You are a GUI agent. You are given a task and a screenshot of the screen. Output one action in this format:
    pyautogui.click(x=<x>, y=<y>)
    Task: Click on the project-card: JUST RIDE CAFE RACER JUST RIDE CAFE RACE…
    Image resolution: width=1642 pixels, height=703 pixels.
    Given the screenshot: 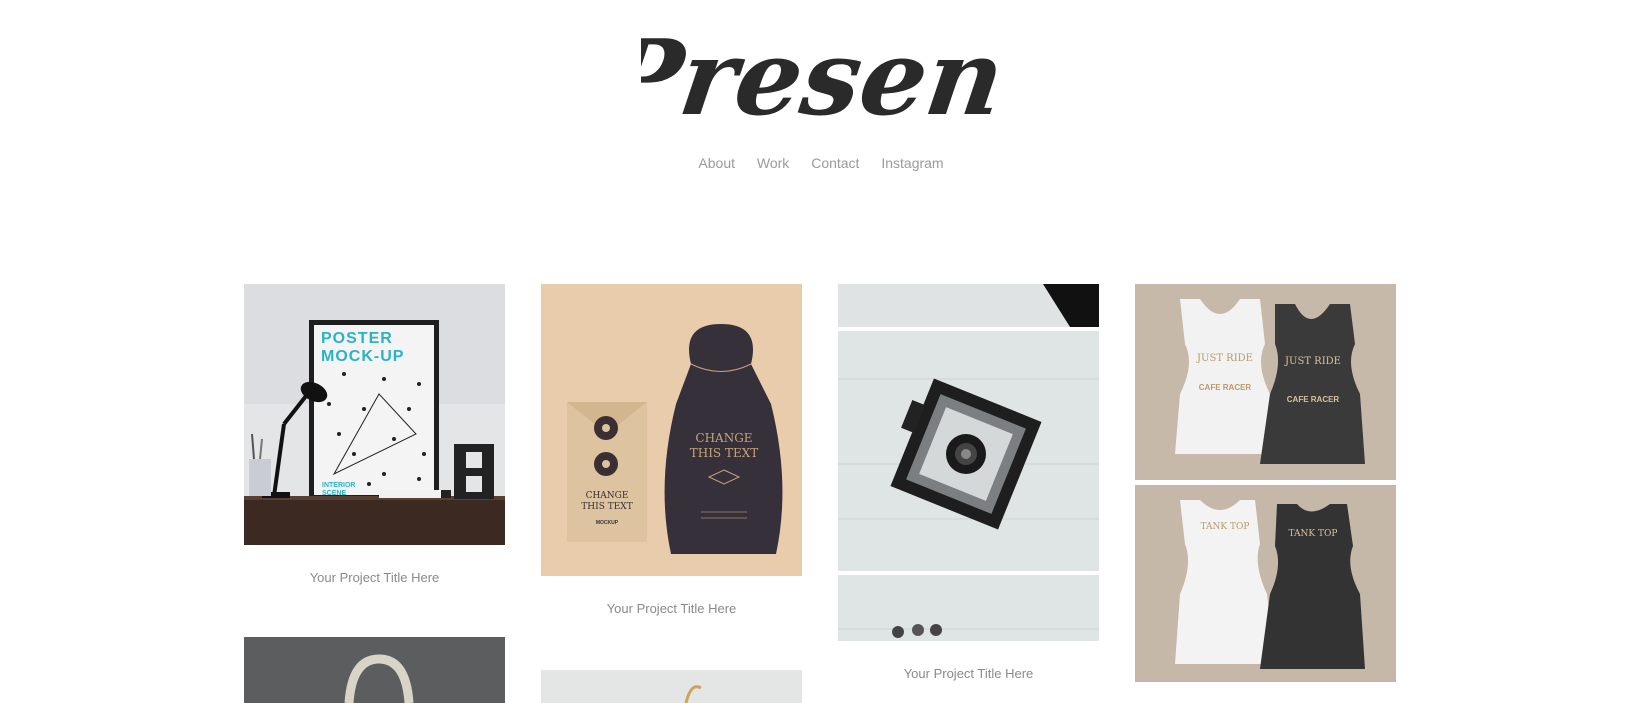 What is the action you would take?
    pyautogui.click(x=1265, y=483)
    